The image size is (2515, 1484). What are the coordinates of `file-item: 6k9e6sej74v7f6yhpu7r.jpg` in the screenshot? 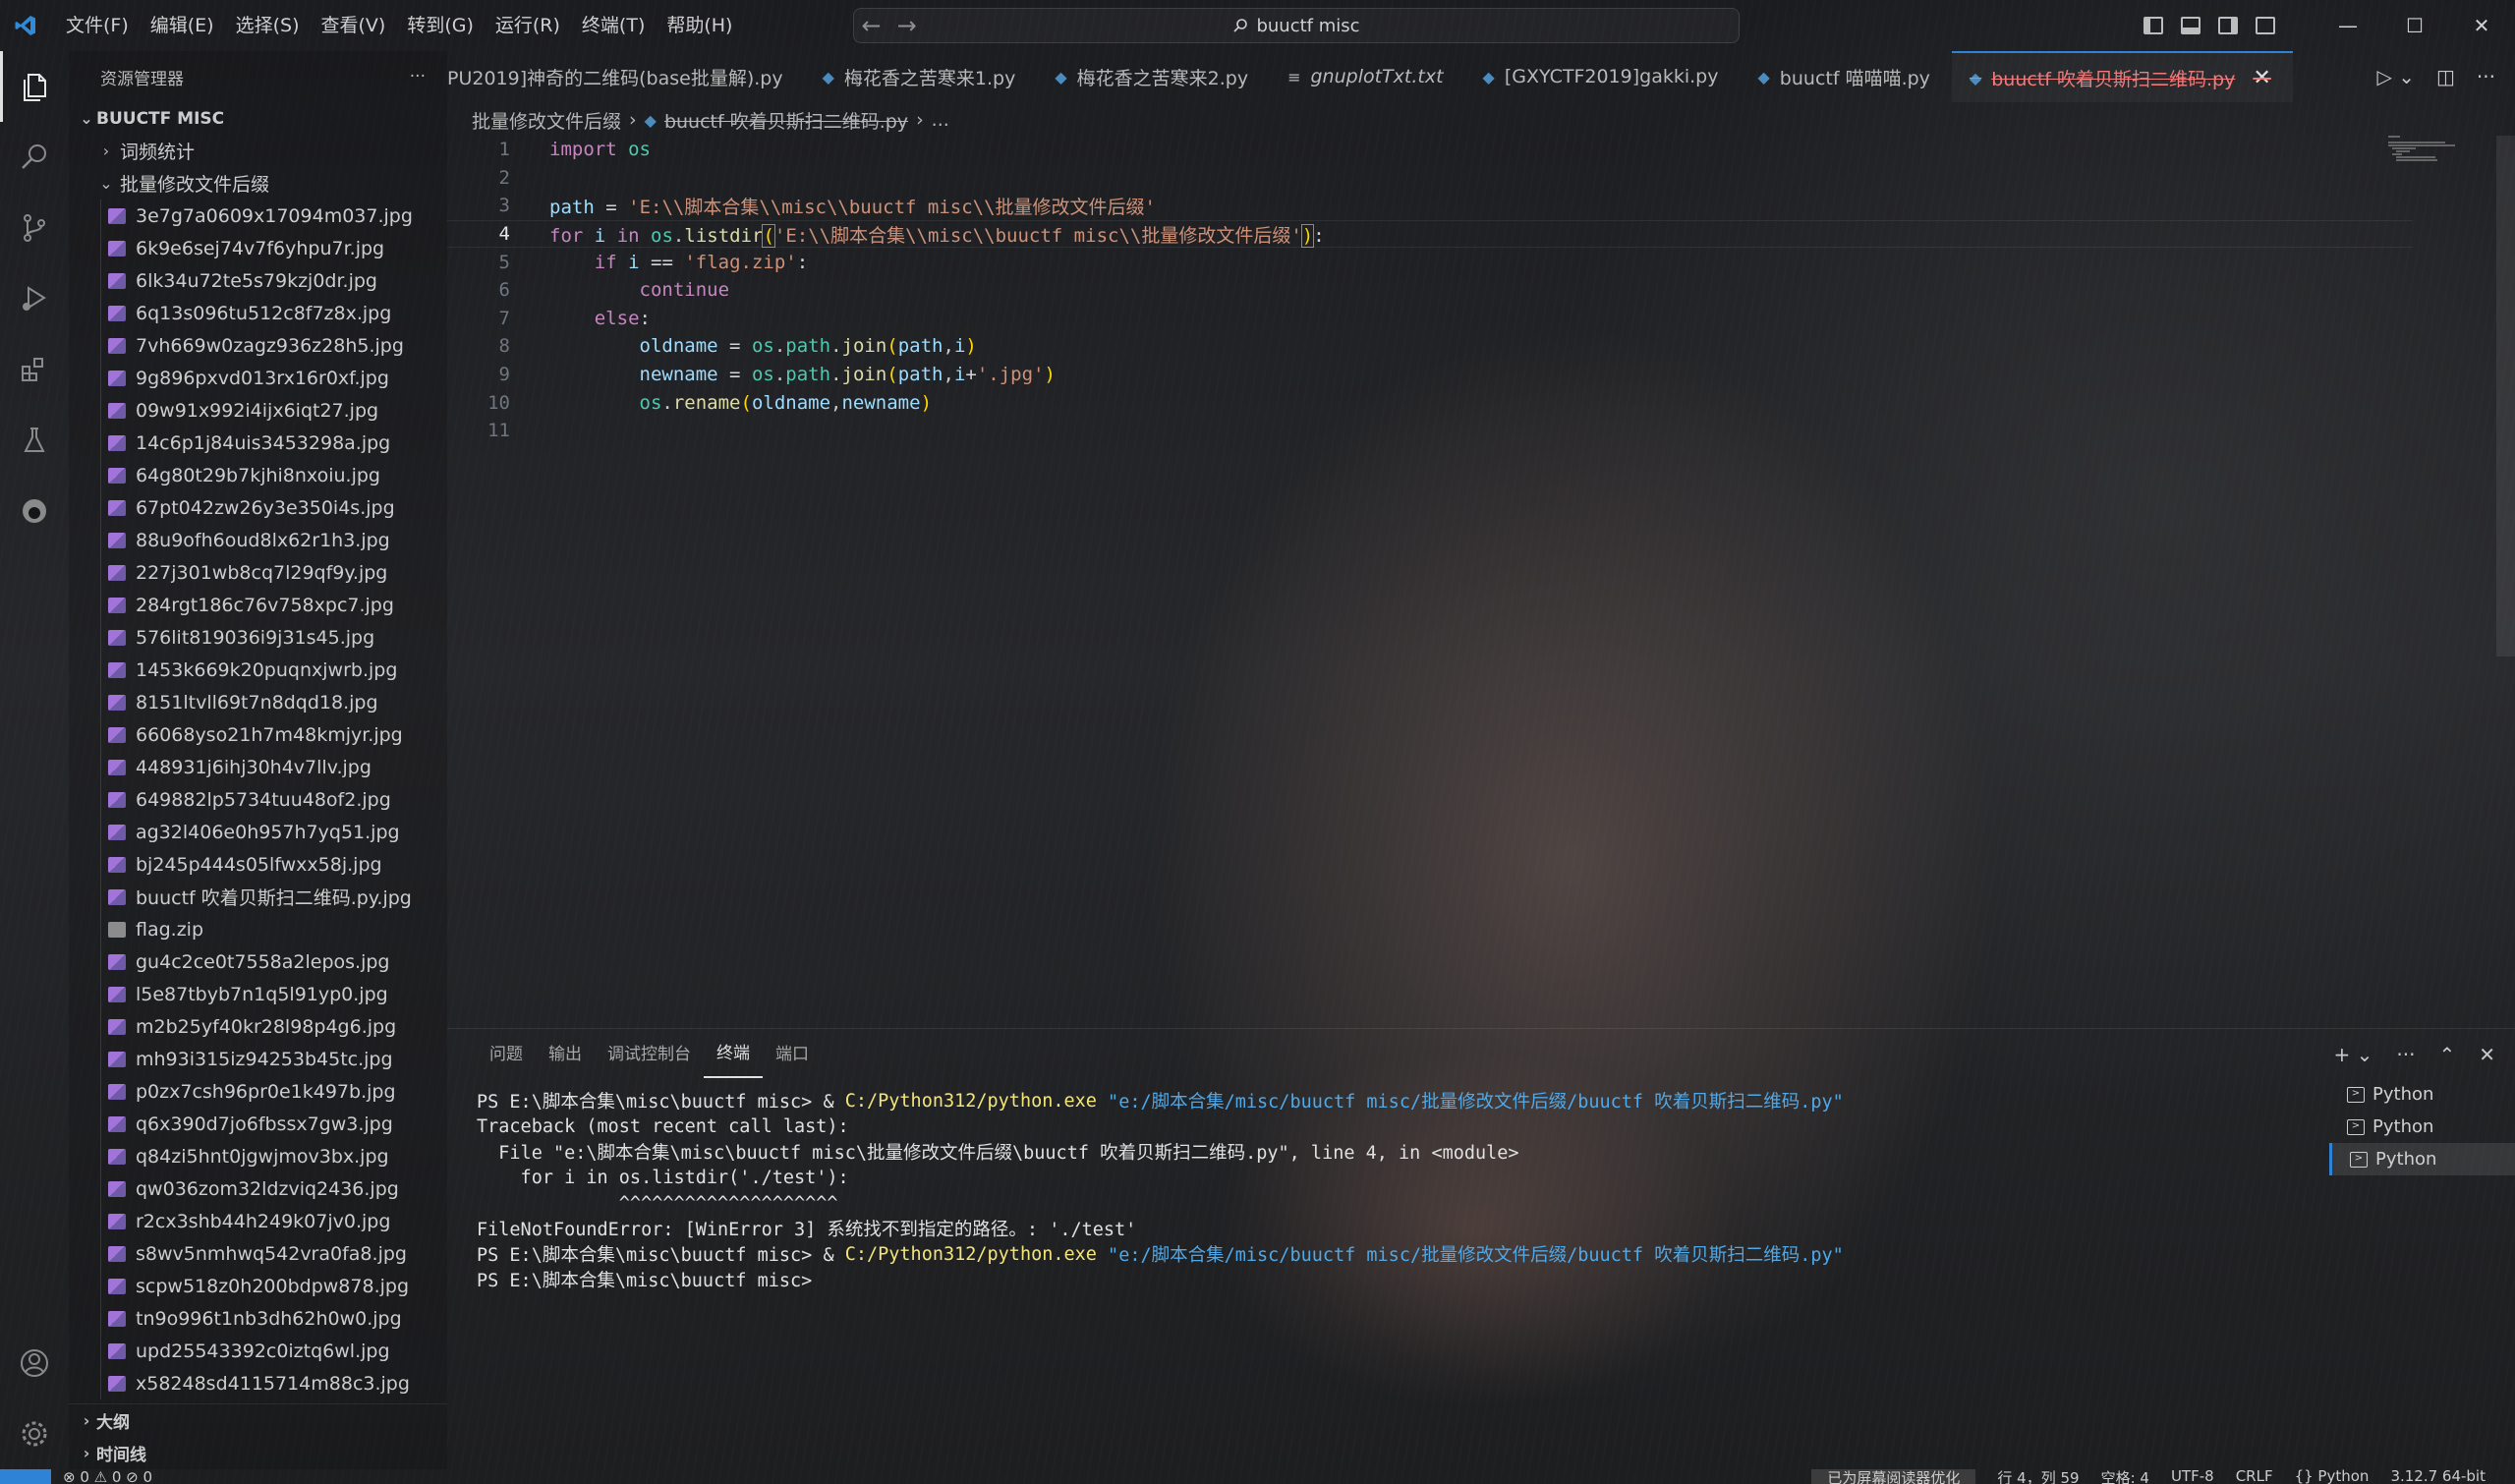 It's located at (258, 248).